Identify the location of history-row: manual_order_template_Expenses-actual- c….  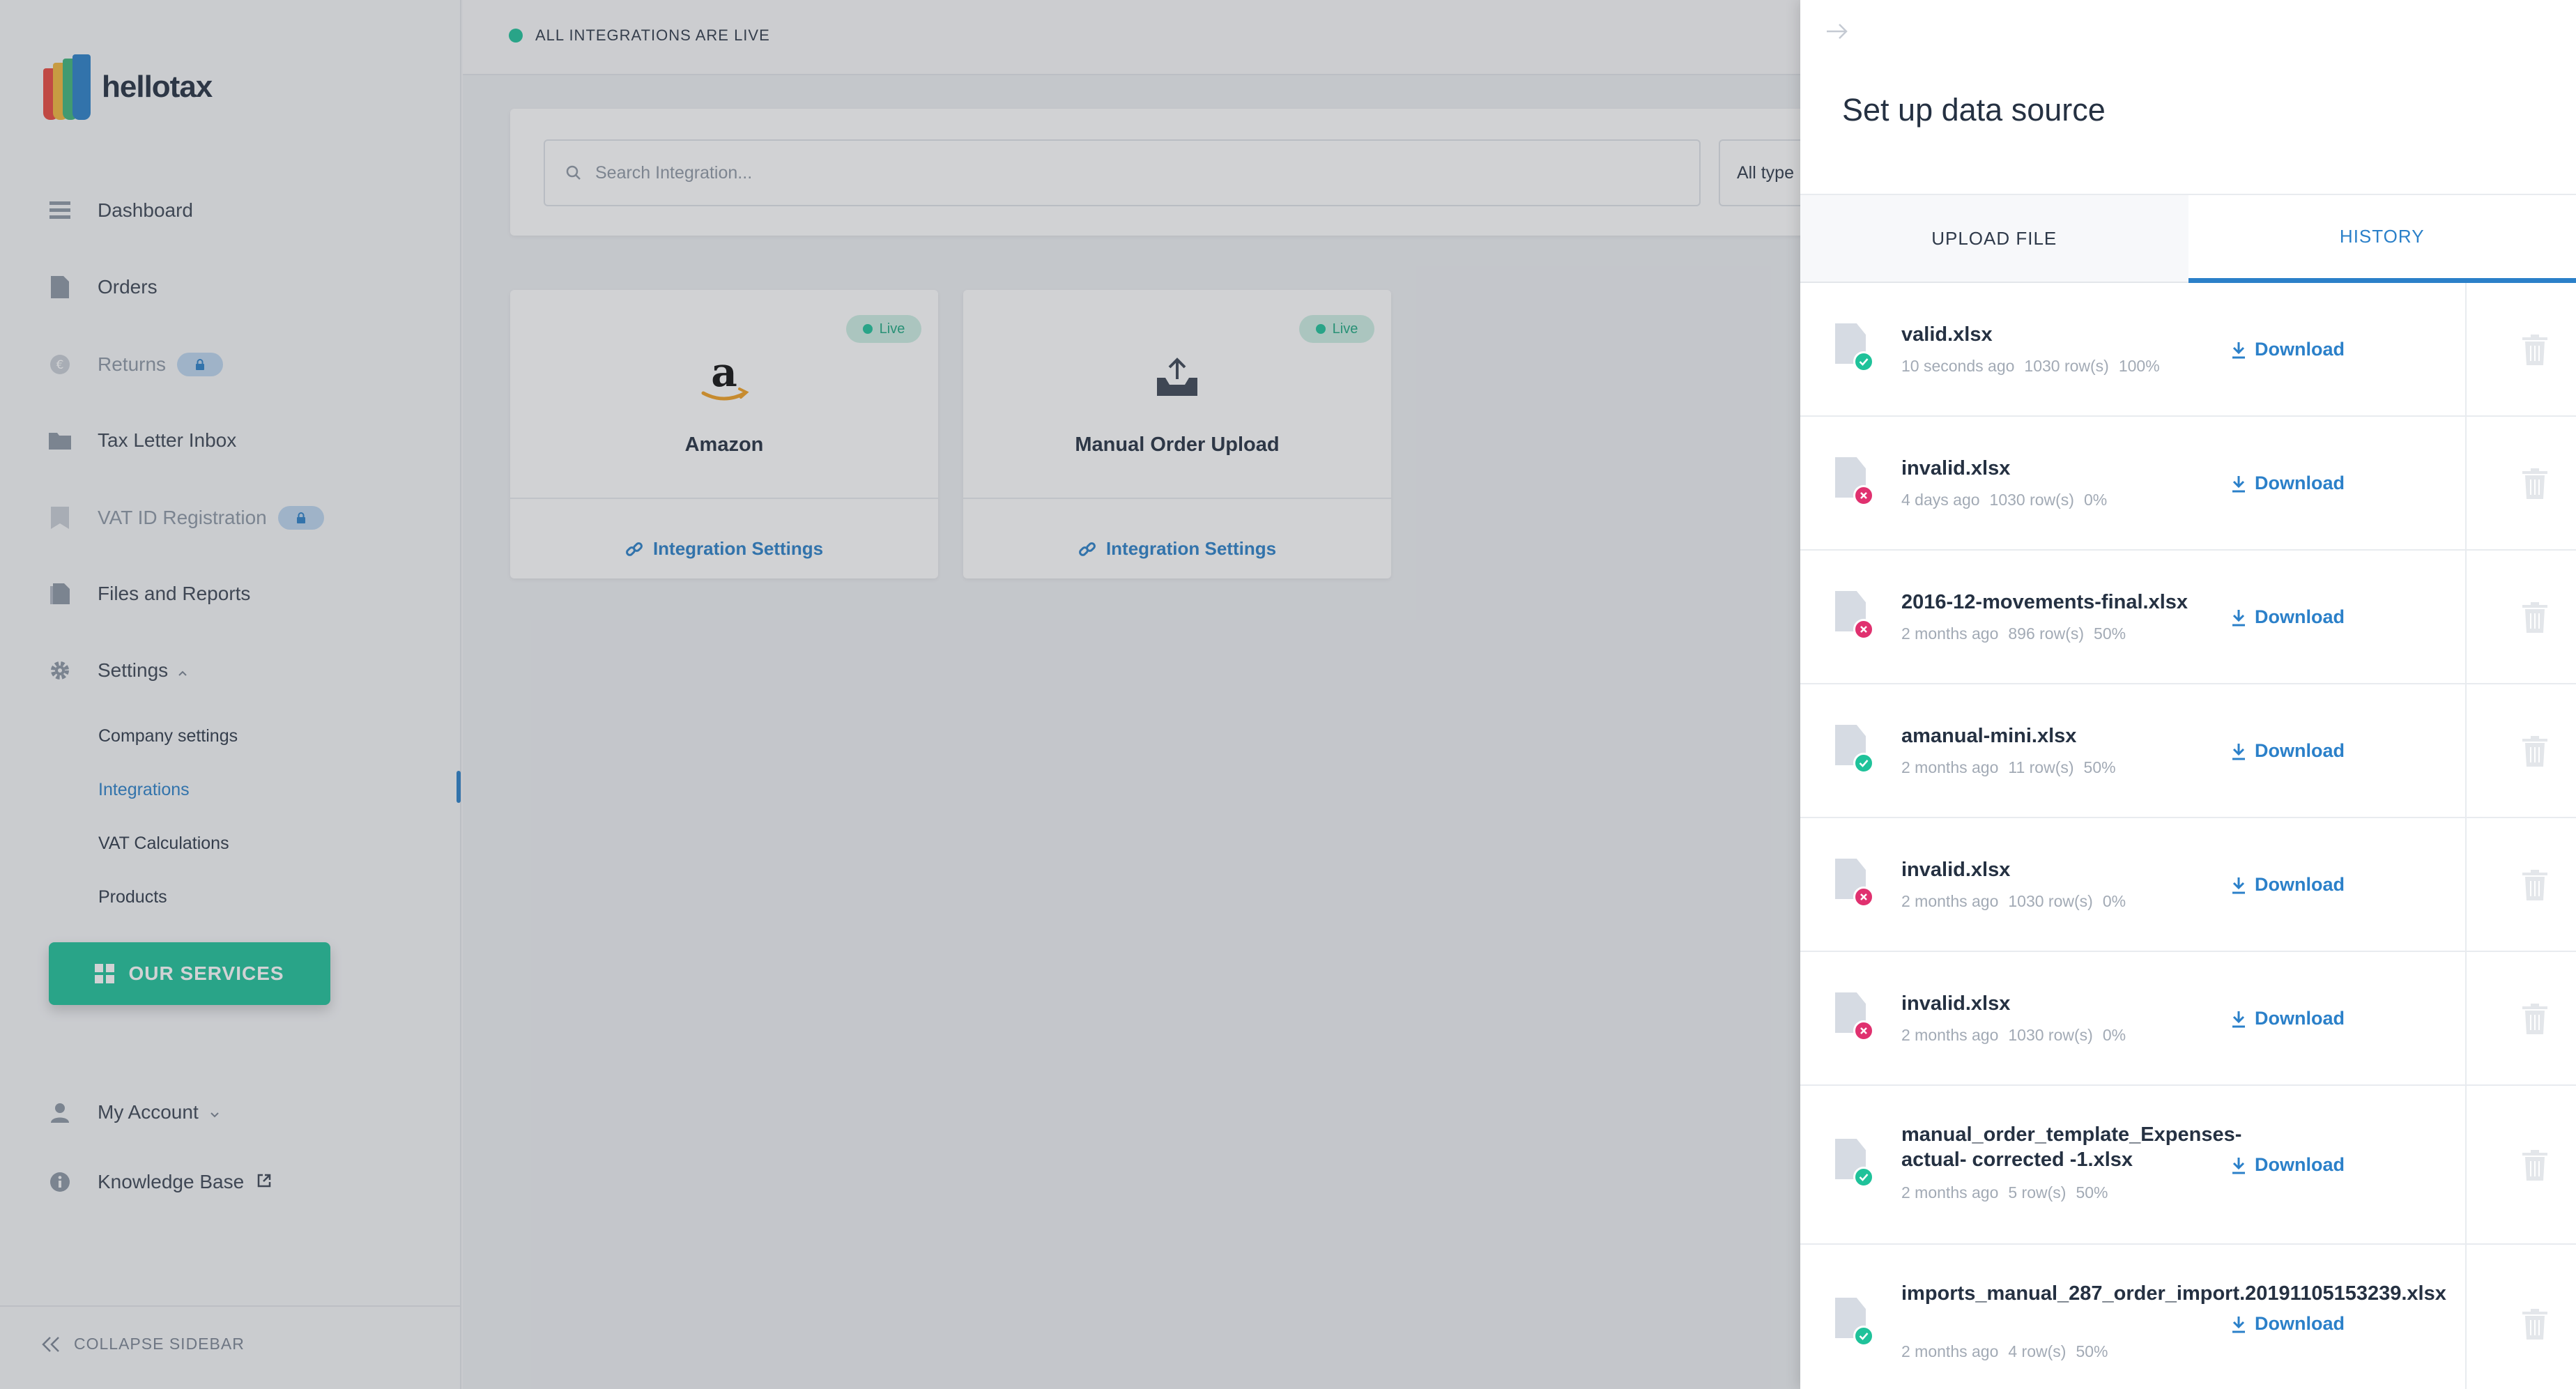
(2188, 1165).